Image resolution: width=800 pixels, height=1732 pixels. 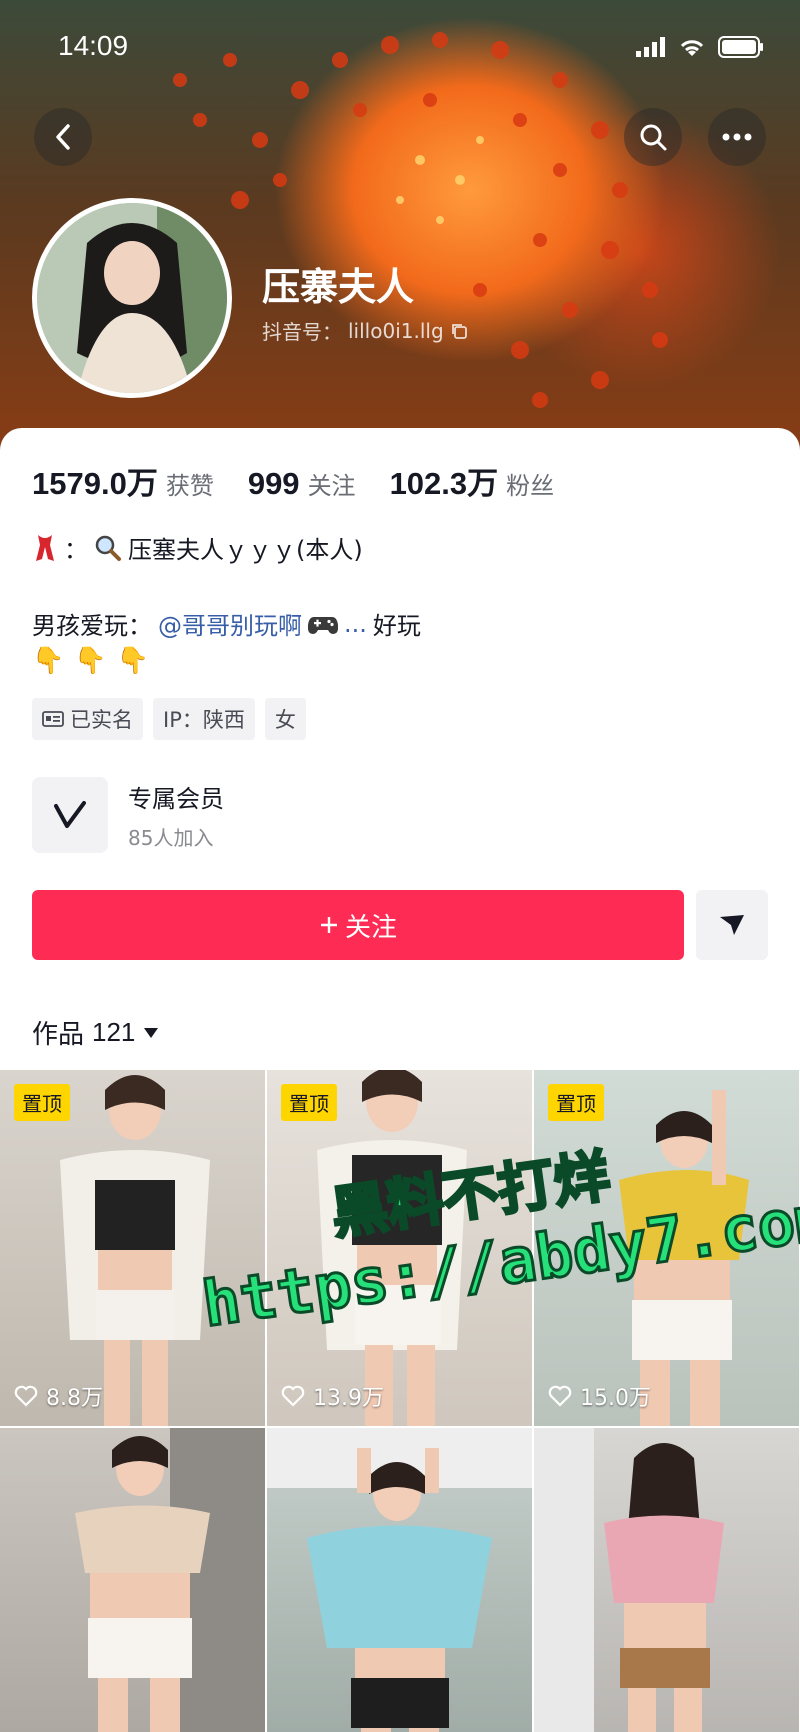 I want to click on profile-stats: 1579.0万 获赞 999 关注 102.3万 粉丝, so click(x=293, y=480).